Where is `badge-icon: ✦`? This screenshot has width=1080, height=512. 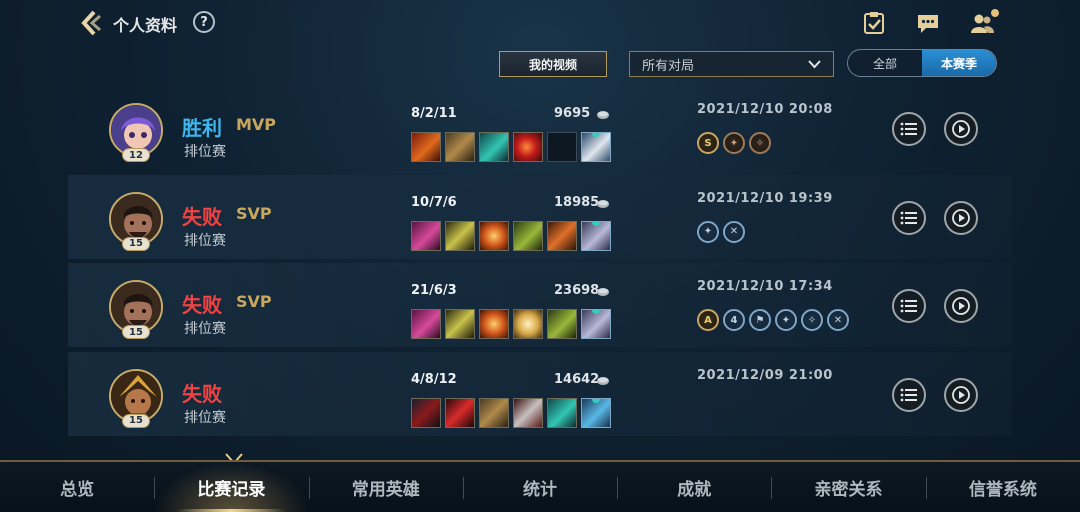 badge-icon: ✦ is located at coordinates (708, 231).